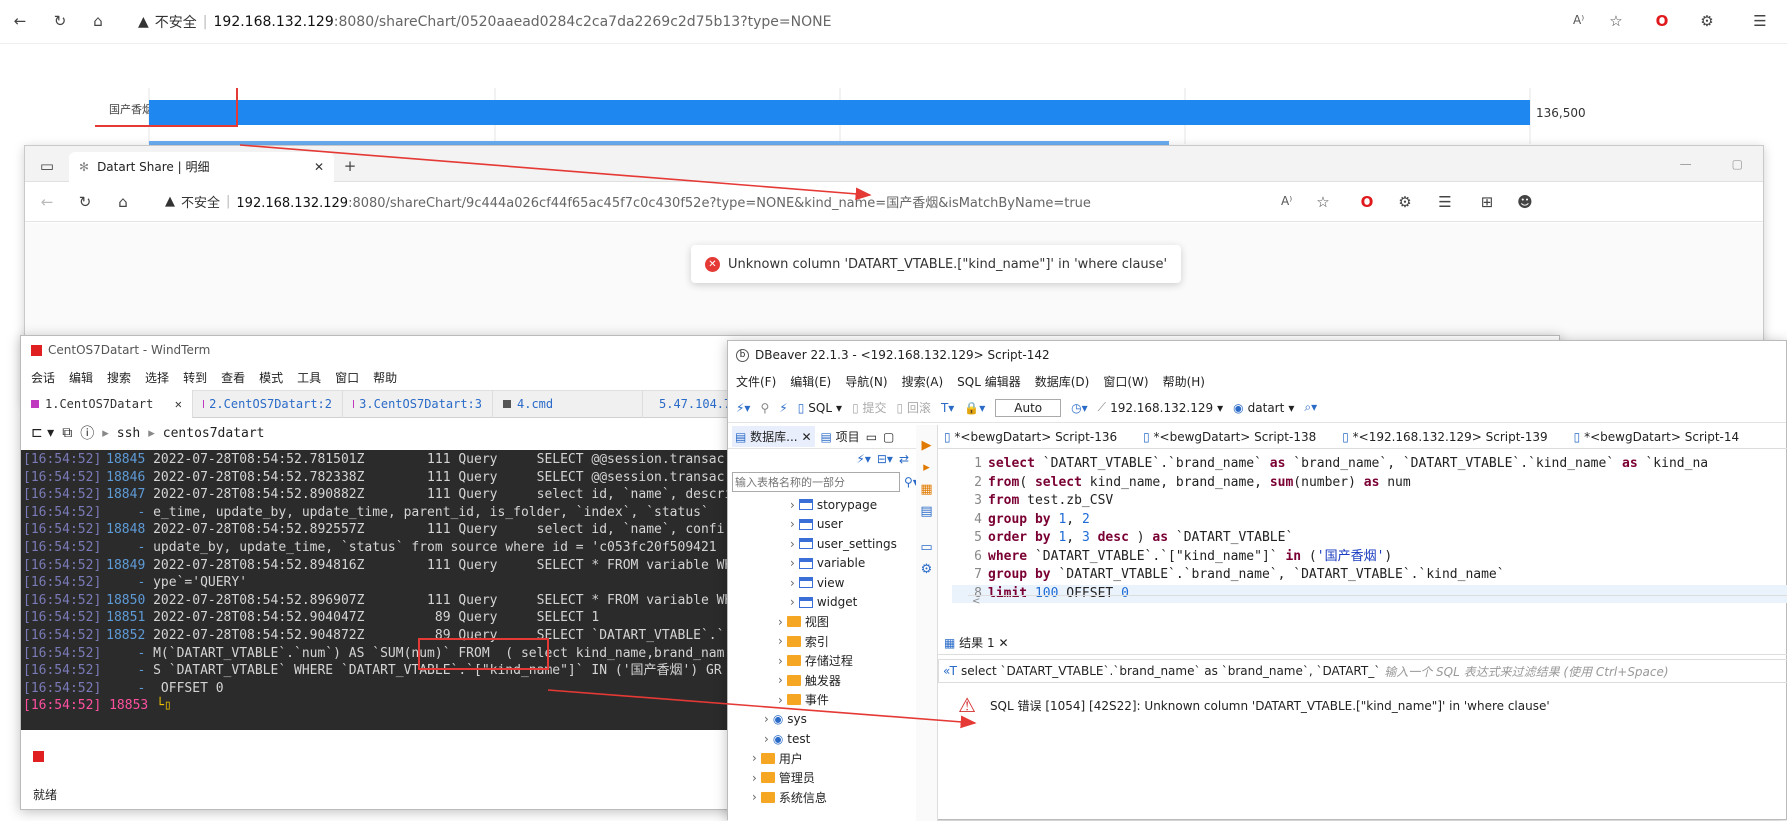  What do you see at coordinates (233, 377) in the screenshot?
I see `menu-item: 查看` at bounding box center [233, 377].